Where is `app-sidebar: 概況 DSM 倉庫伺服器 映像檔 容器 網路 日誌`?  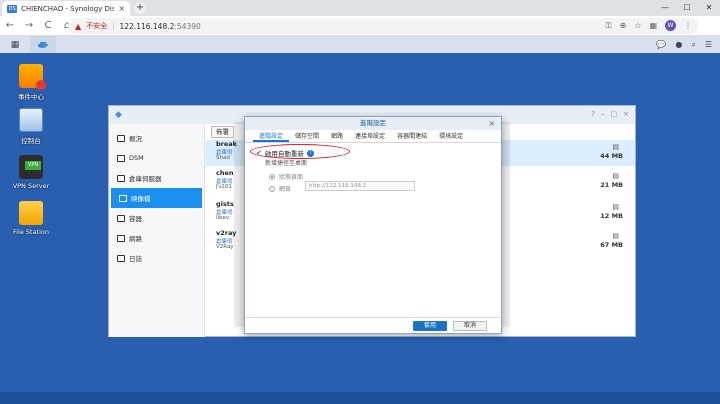
app-sidebar: 概況 DSM 倉庫伺服器 映像檔 容器 網路 日誌 is located at coordinates (157, 230).